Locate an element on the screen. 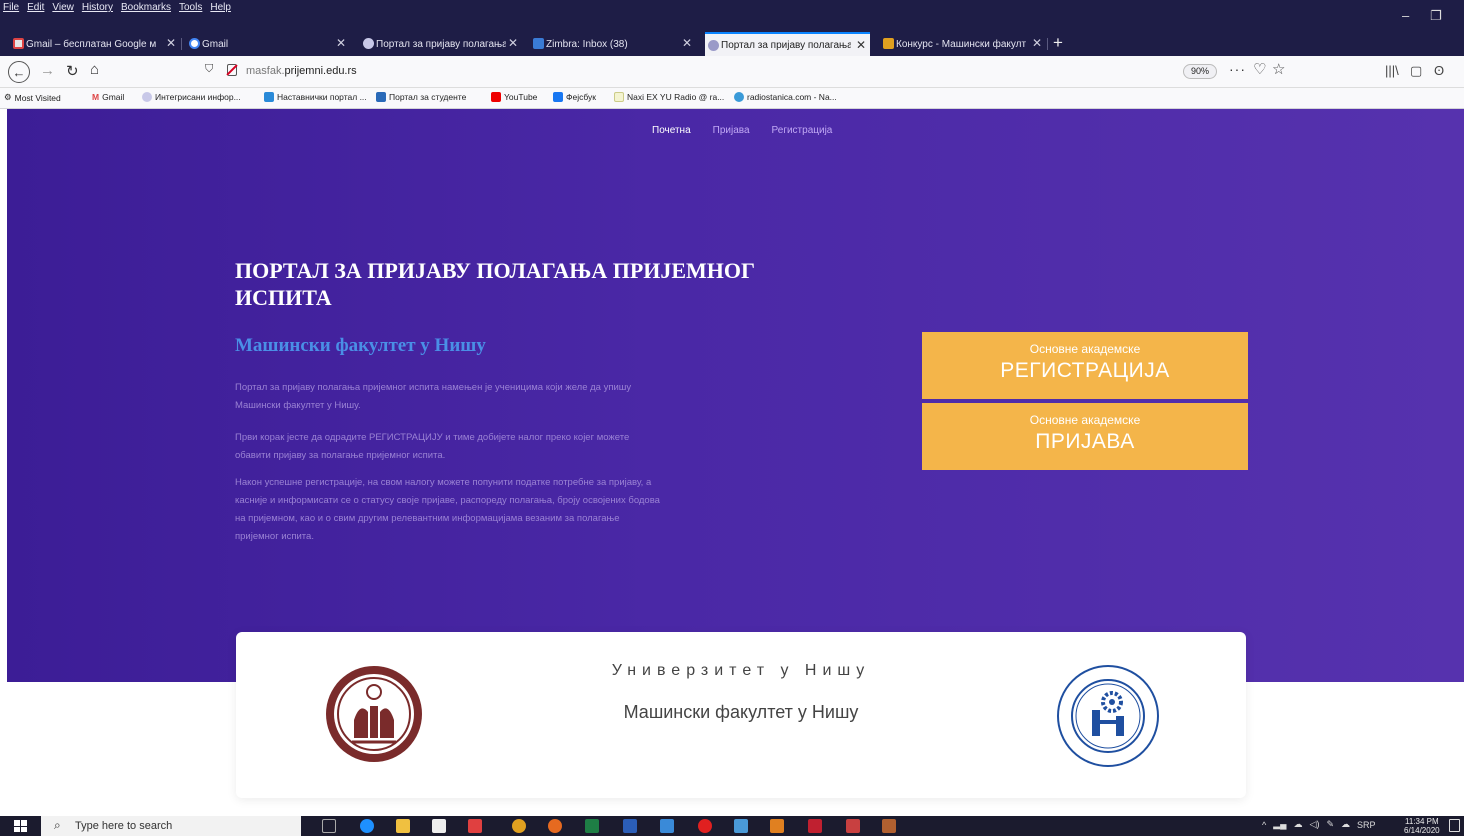  firefox-icon is located at coordinates (555, 826).